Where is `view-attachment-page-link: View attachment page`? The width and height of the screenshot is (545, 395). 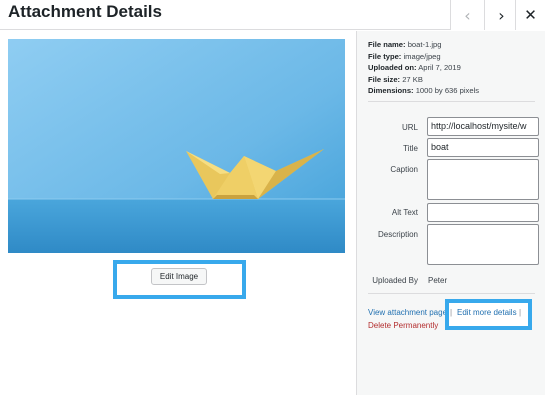
view-attachment-page-link: View attachment page is located at coordinates (409, 312).